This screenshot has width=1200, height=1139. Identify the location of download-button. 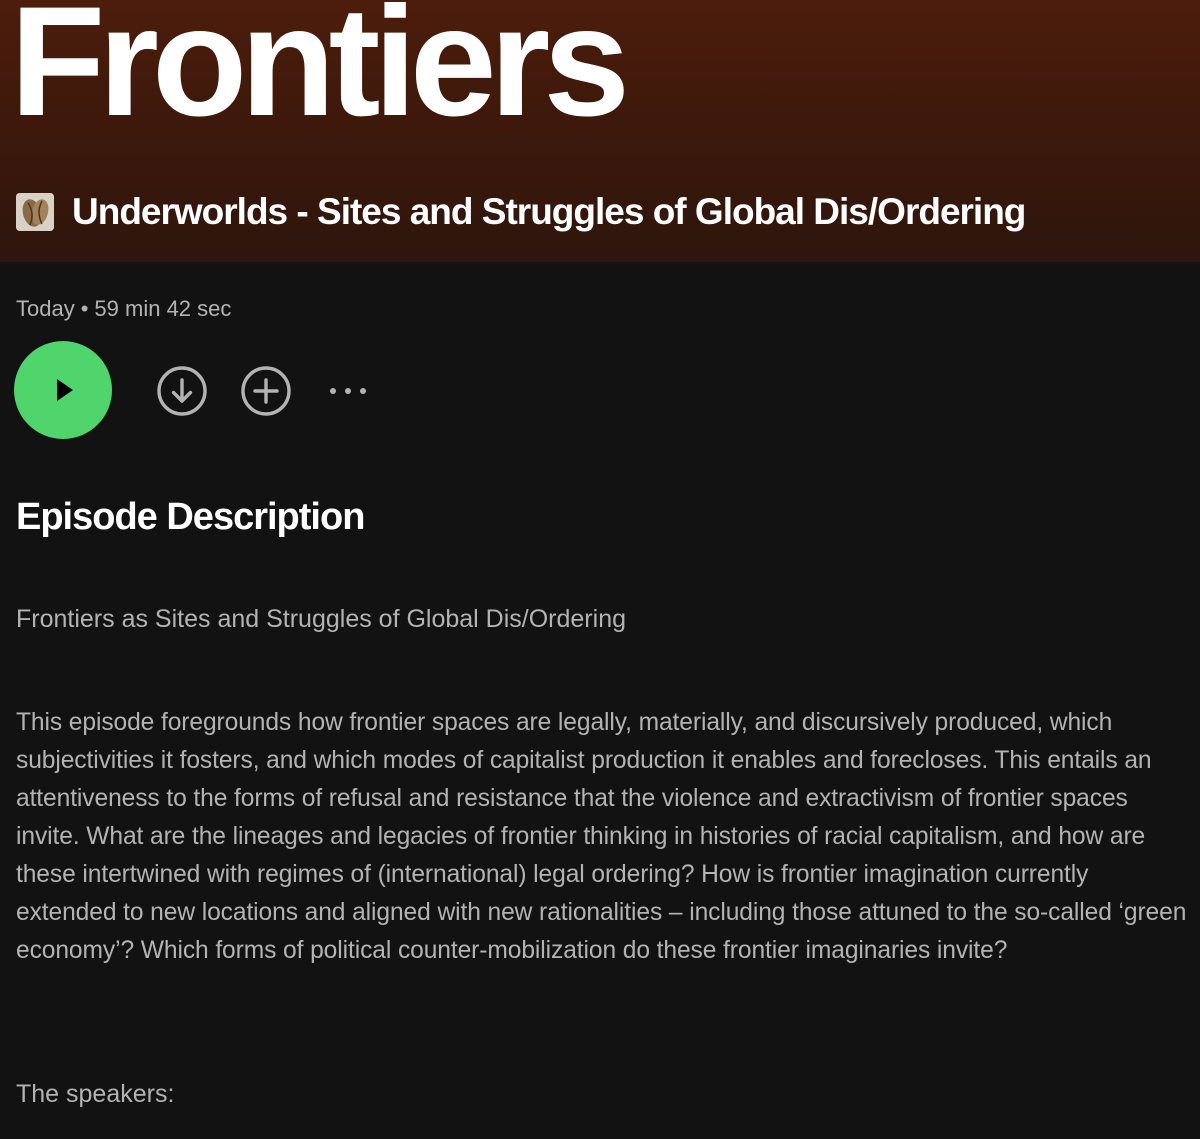
(182, 391).